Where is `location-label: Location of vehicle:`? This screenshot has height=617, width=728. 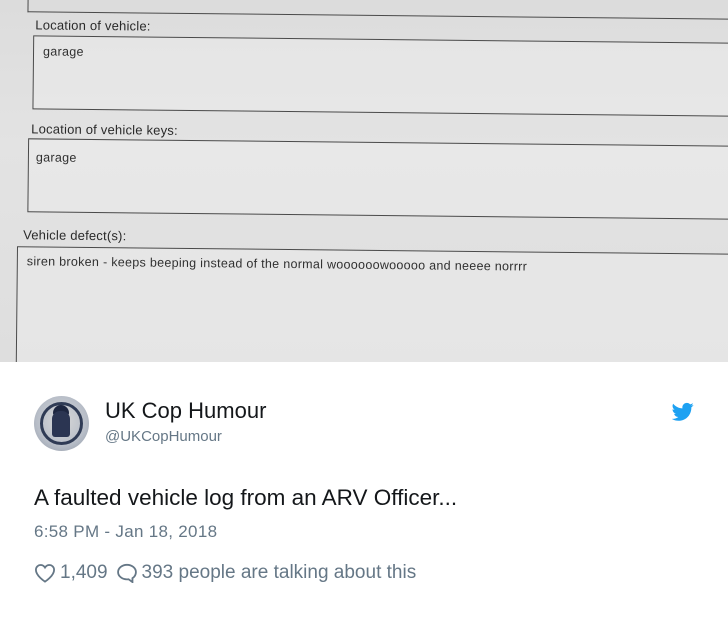
location-label: Location of vehicle: is located at coordinates (93, 25).